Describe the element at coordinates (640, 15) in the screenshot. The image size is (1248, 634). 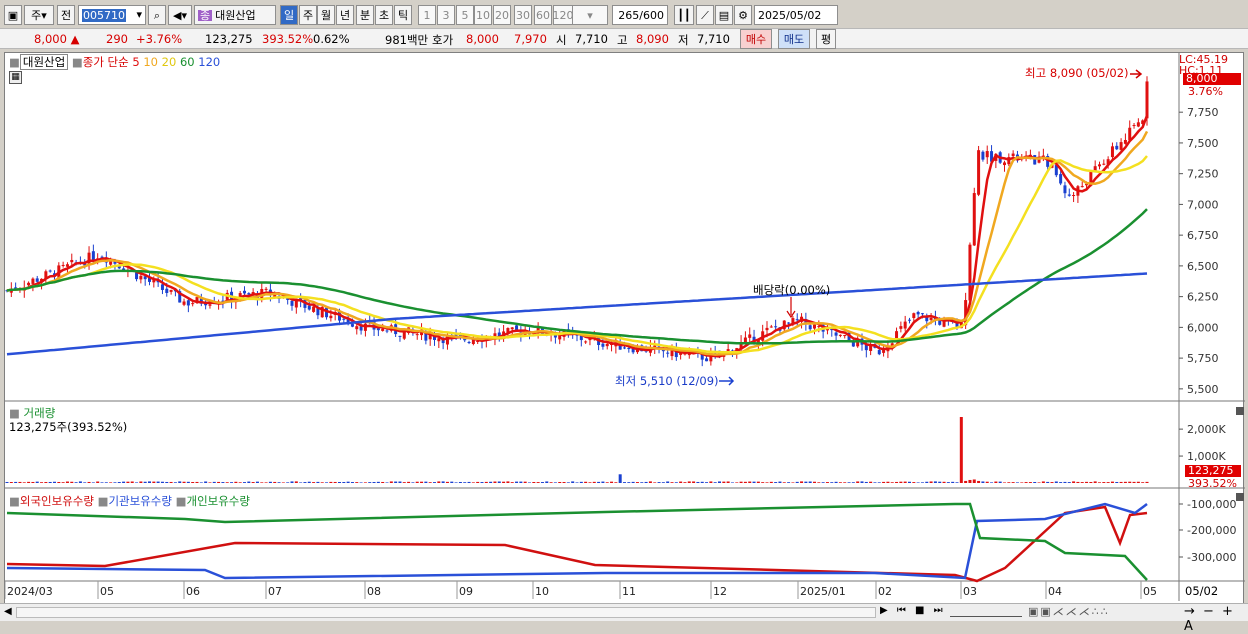
I see `count-field: 265/600` at that location.